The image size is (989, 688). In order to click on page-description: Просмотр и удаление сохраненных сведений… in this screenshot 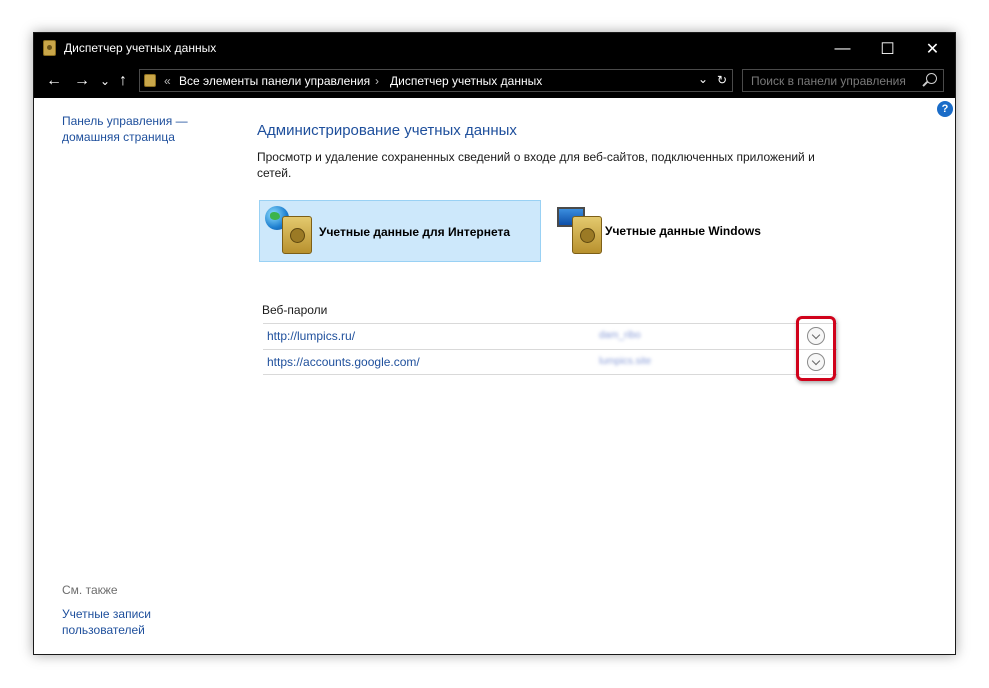, I will do `click(536, 165)`.